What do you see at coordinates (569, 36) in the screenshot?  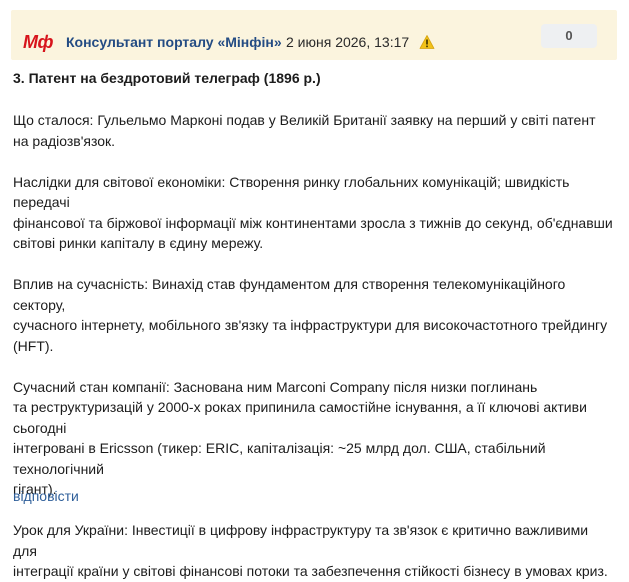 I see `rating-counter: 0` at bounding box center [569, 36].